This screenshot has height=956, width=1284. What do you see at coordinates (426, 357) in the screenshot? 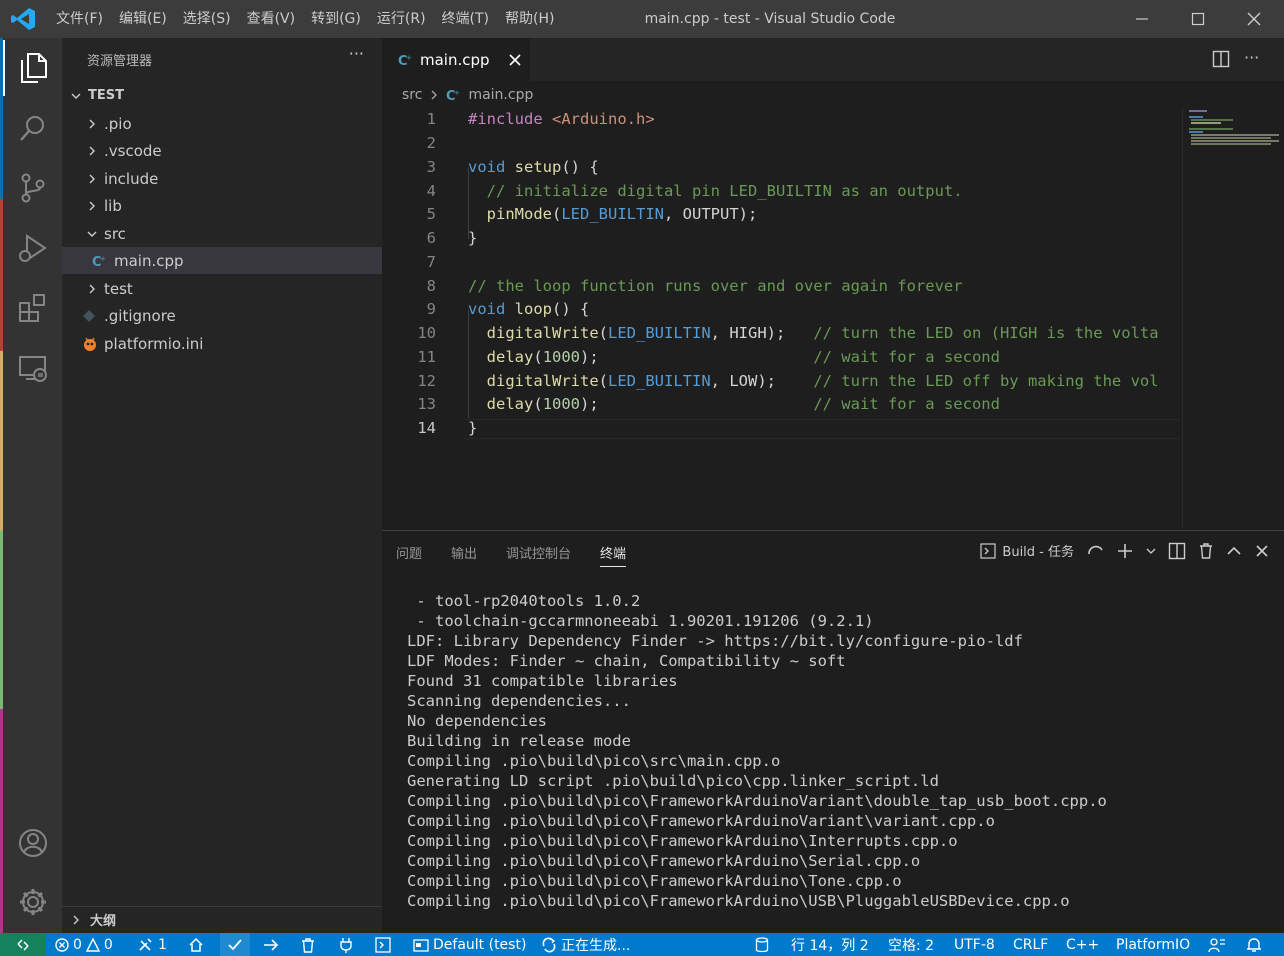
I see `line-number: 11` at bounding box center [426, 357].